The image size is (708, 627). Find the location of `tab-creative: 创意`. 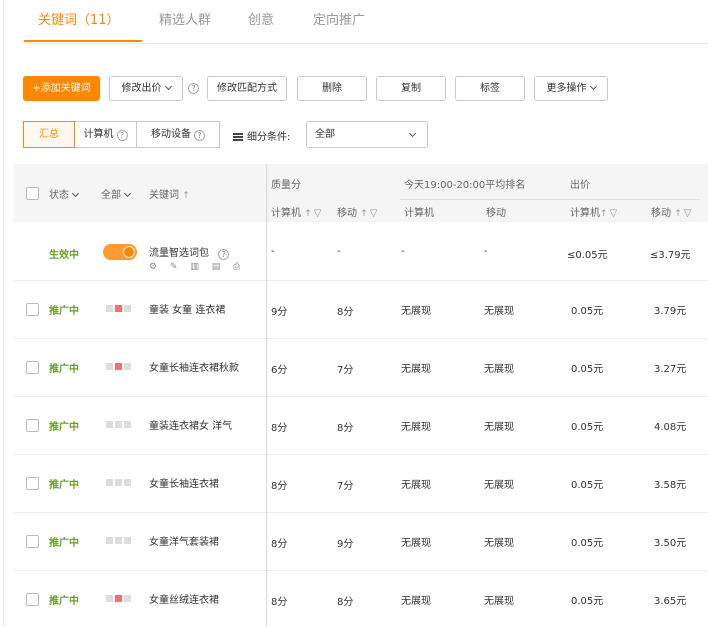

tab-creative: 创意 is located at coordinates (261, 18).